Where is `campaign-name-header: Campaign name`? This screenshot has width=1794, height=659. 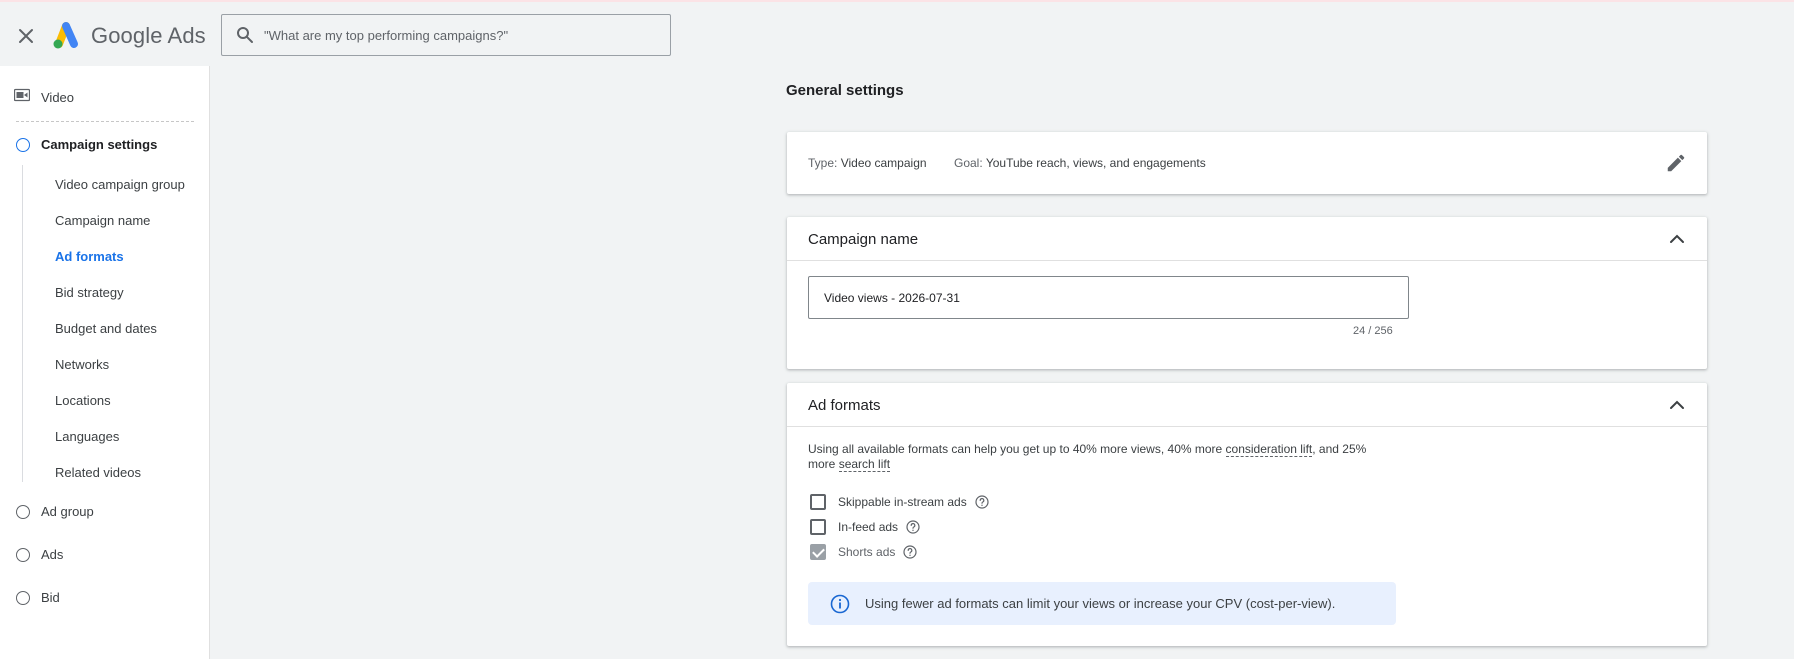 campaign-name-header: Campaign name is located at coordinates (1247, 239).